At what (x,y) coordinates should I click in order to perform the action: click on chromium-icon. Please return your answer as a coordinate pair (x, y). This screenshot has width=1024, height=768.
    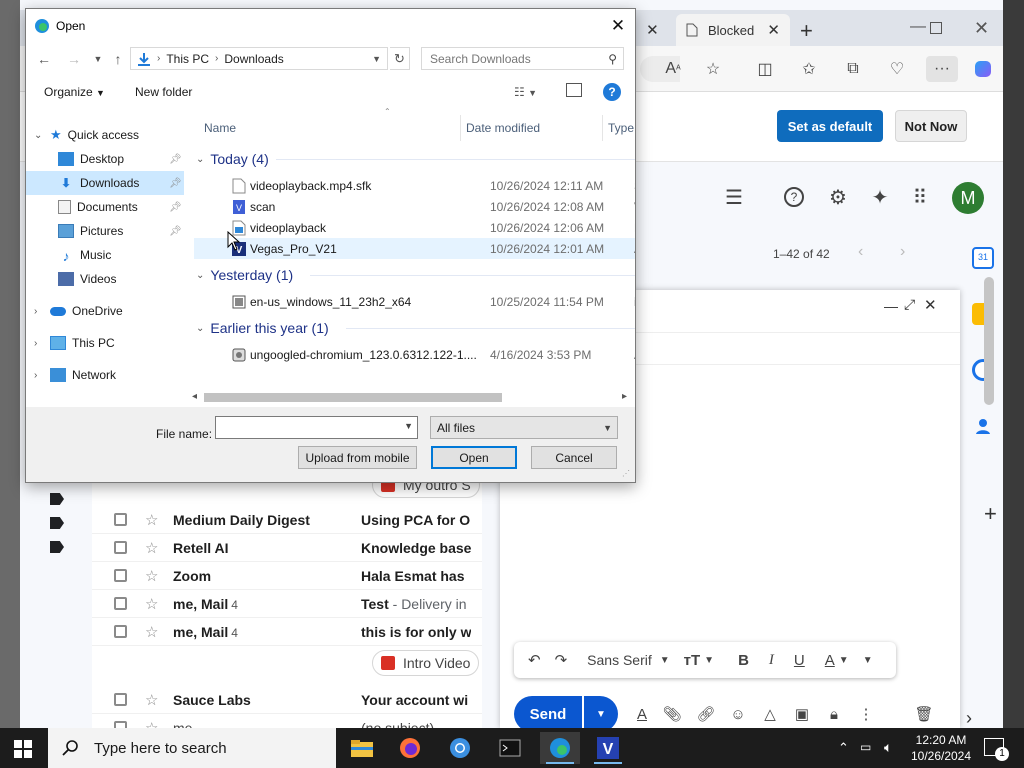
    Looking at the image, I should click on (460, 748).